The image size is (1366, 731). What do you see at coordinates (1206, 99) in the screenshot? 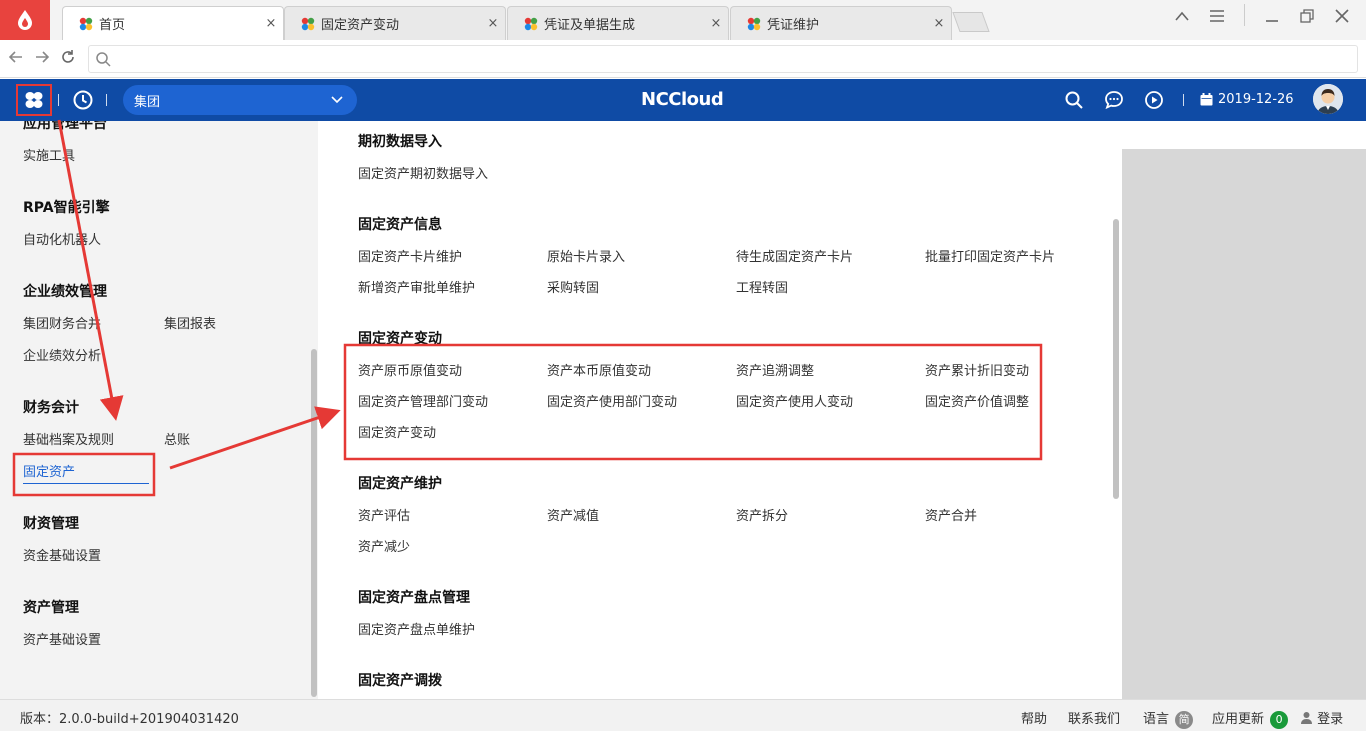
I see `calendar-icon` at bounding box center [1206, 99].